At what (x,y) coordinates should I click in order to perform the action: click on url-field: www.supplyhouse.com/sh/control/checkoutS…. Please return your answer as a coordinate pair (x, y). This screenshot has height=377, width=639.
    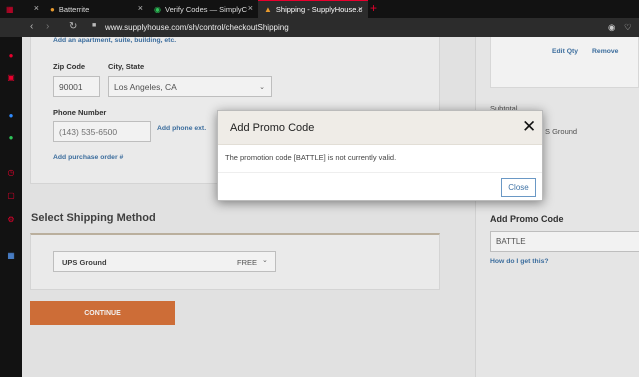
    Looking at the image, I should click on (197, 27).